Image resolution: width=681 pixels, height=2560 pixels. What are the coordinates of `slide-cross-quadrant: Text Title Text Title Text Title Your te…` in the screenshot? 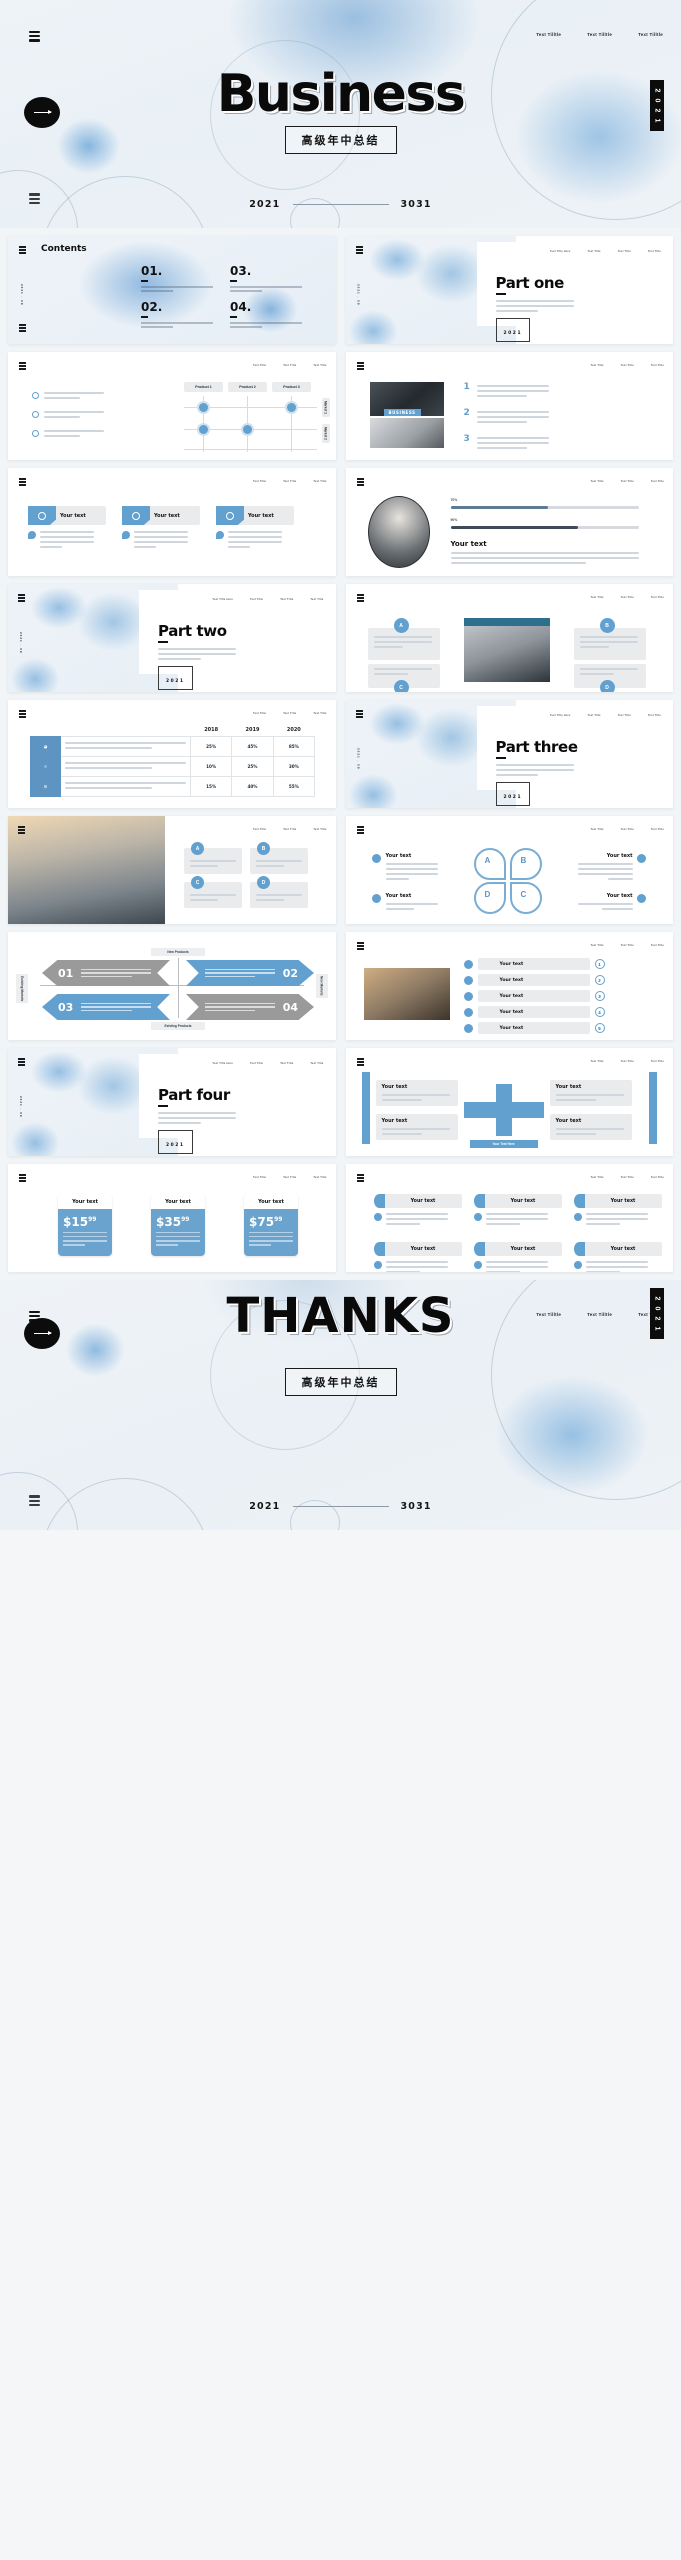 It's located at (509, 1102).